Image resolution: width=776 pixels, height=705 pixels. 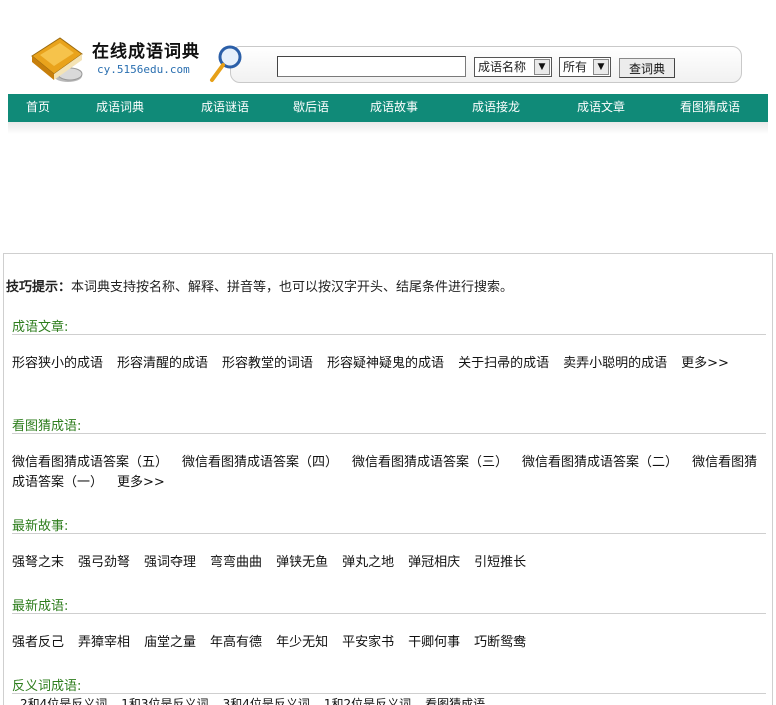 I want to click on nav-item-xiehouyu: 歇后语, so click(x=311, y=108).